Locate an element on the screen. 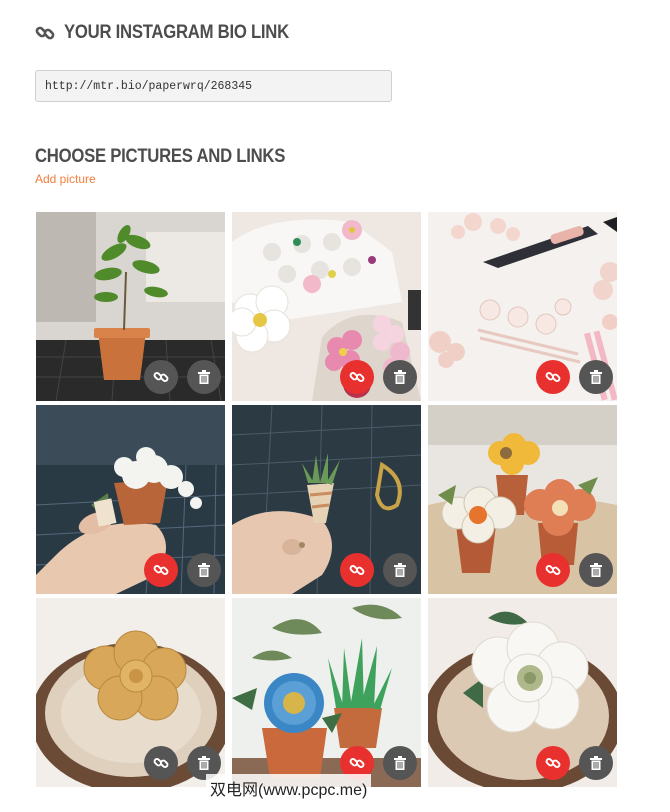 The width and height of the screenshot is (670, 812). bio-link-title: YOUR INSTAGRAM BIO LINK is located at coordinates (176, 32).